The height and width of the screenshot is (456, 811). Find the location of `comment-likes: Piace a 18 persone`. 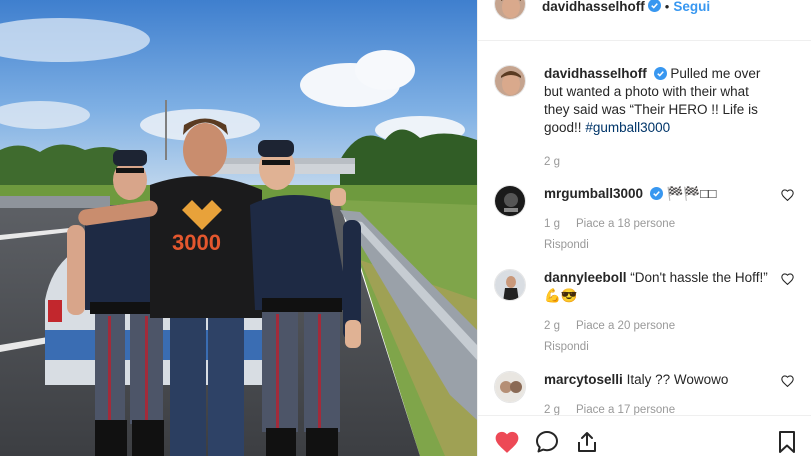

comment-likes: Piace a 18 persone is located at coordinates (625, 224).